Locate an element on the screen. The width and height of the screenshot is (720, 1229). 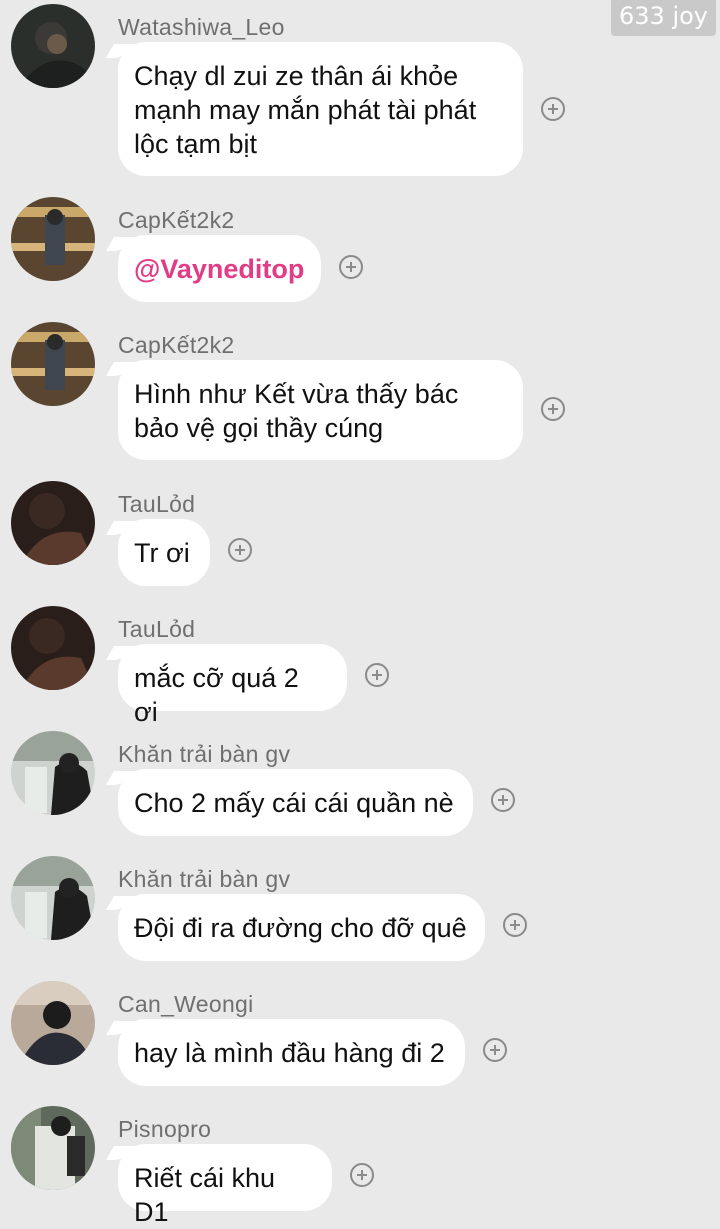
message-text: Cho 2 mấy cái cái quần nè is located at coordinates (294, 803).